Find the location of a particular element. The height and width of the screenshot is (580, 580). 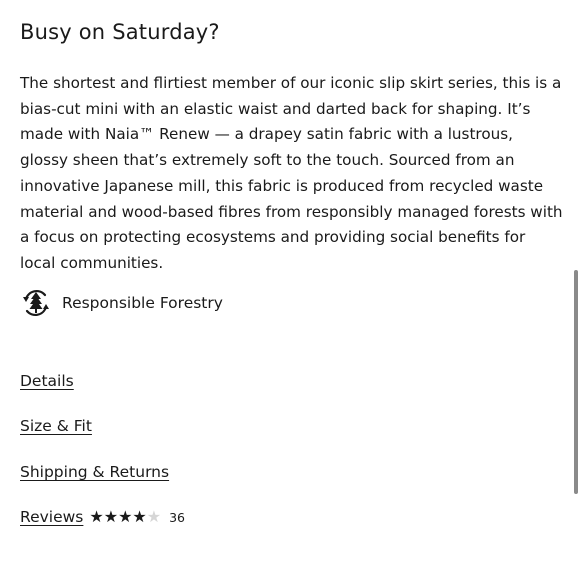

review-count: 36 is located at coordinates (177, 517).